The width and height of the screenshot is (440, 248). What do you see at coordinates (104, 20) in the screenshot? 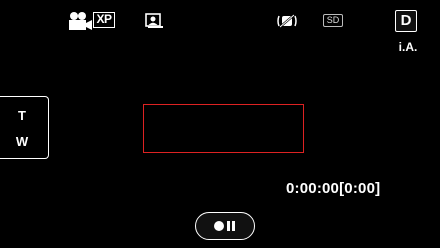
I see `video-quality-badge: XP` at bounding box center [104, 20].